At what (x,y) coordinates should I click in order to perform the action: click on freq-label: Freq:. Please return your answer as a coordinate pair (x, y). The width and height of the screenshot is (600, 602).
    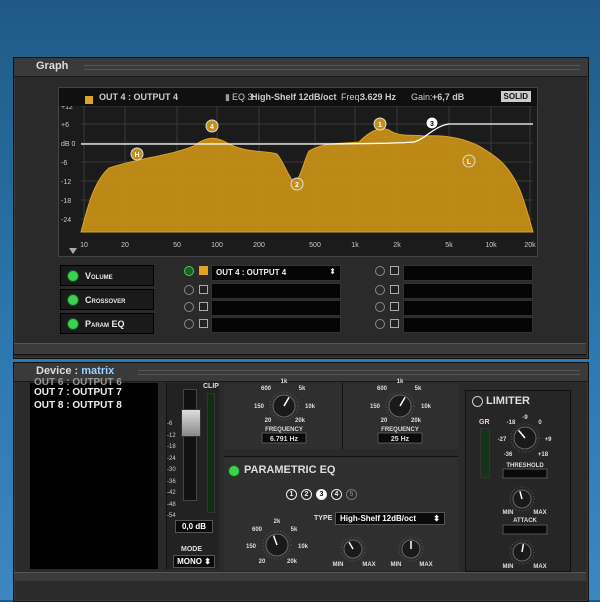
    Looking at the image, I should click on (352, 97).